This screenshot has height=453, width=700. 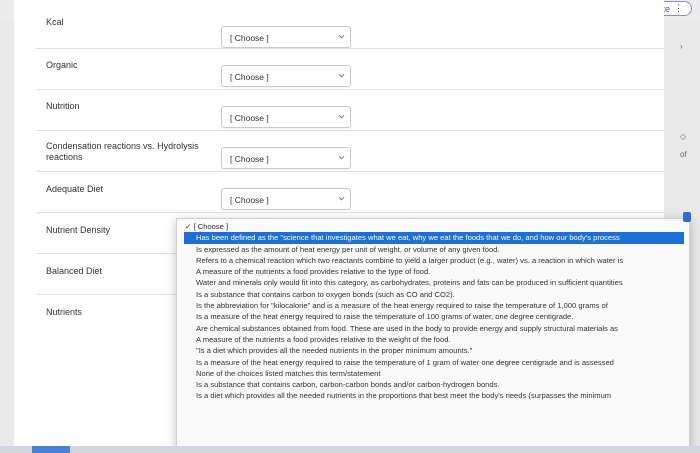 I want to click on stepper-icon: ◇, so click(x=683, y=136).